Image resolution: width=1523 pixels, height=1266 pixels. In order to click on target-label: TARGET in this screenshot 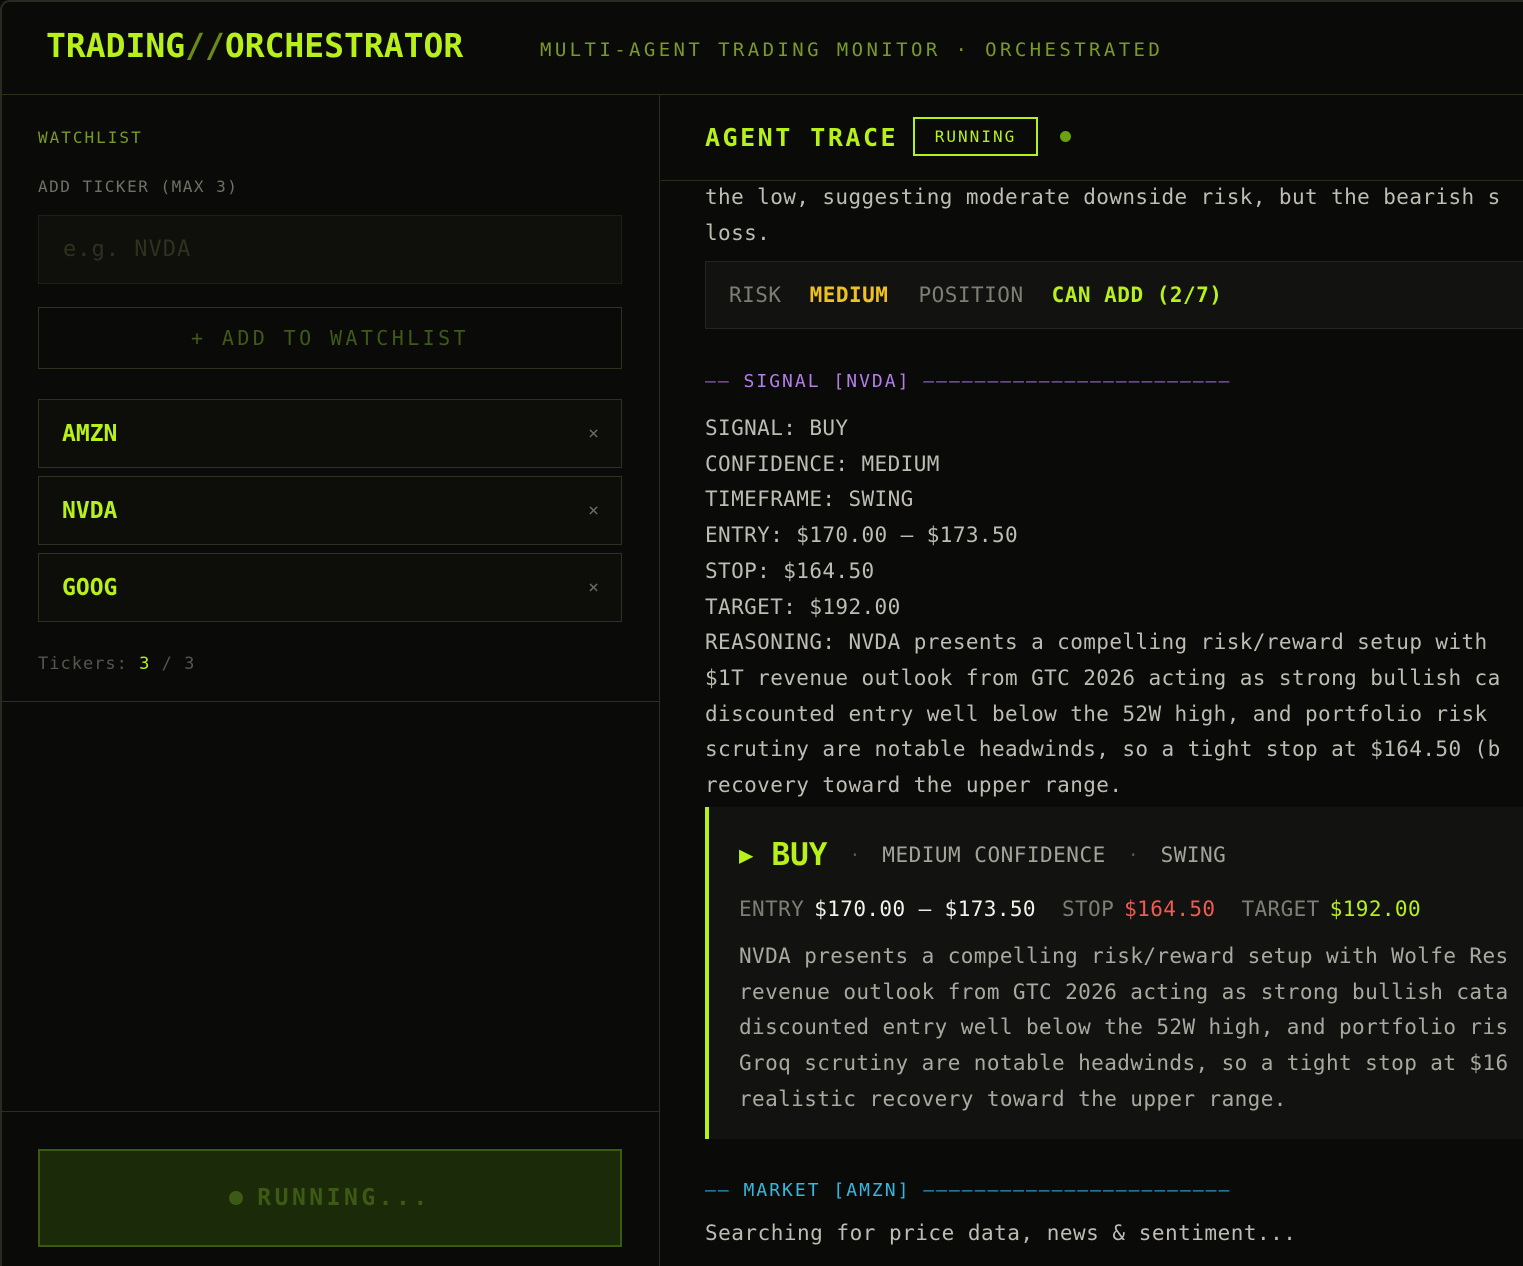, I will do `click(1280, 909)`.